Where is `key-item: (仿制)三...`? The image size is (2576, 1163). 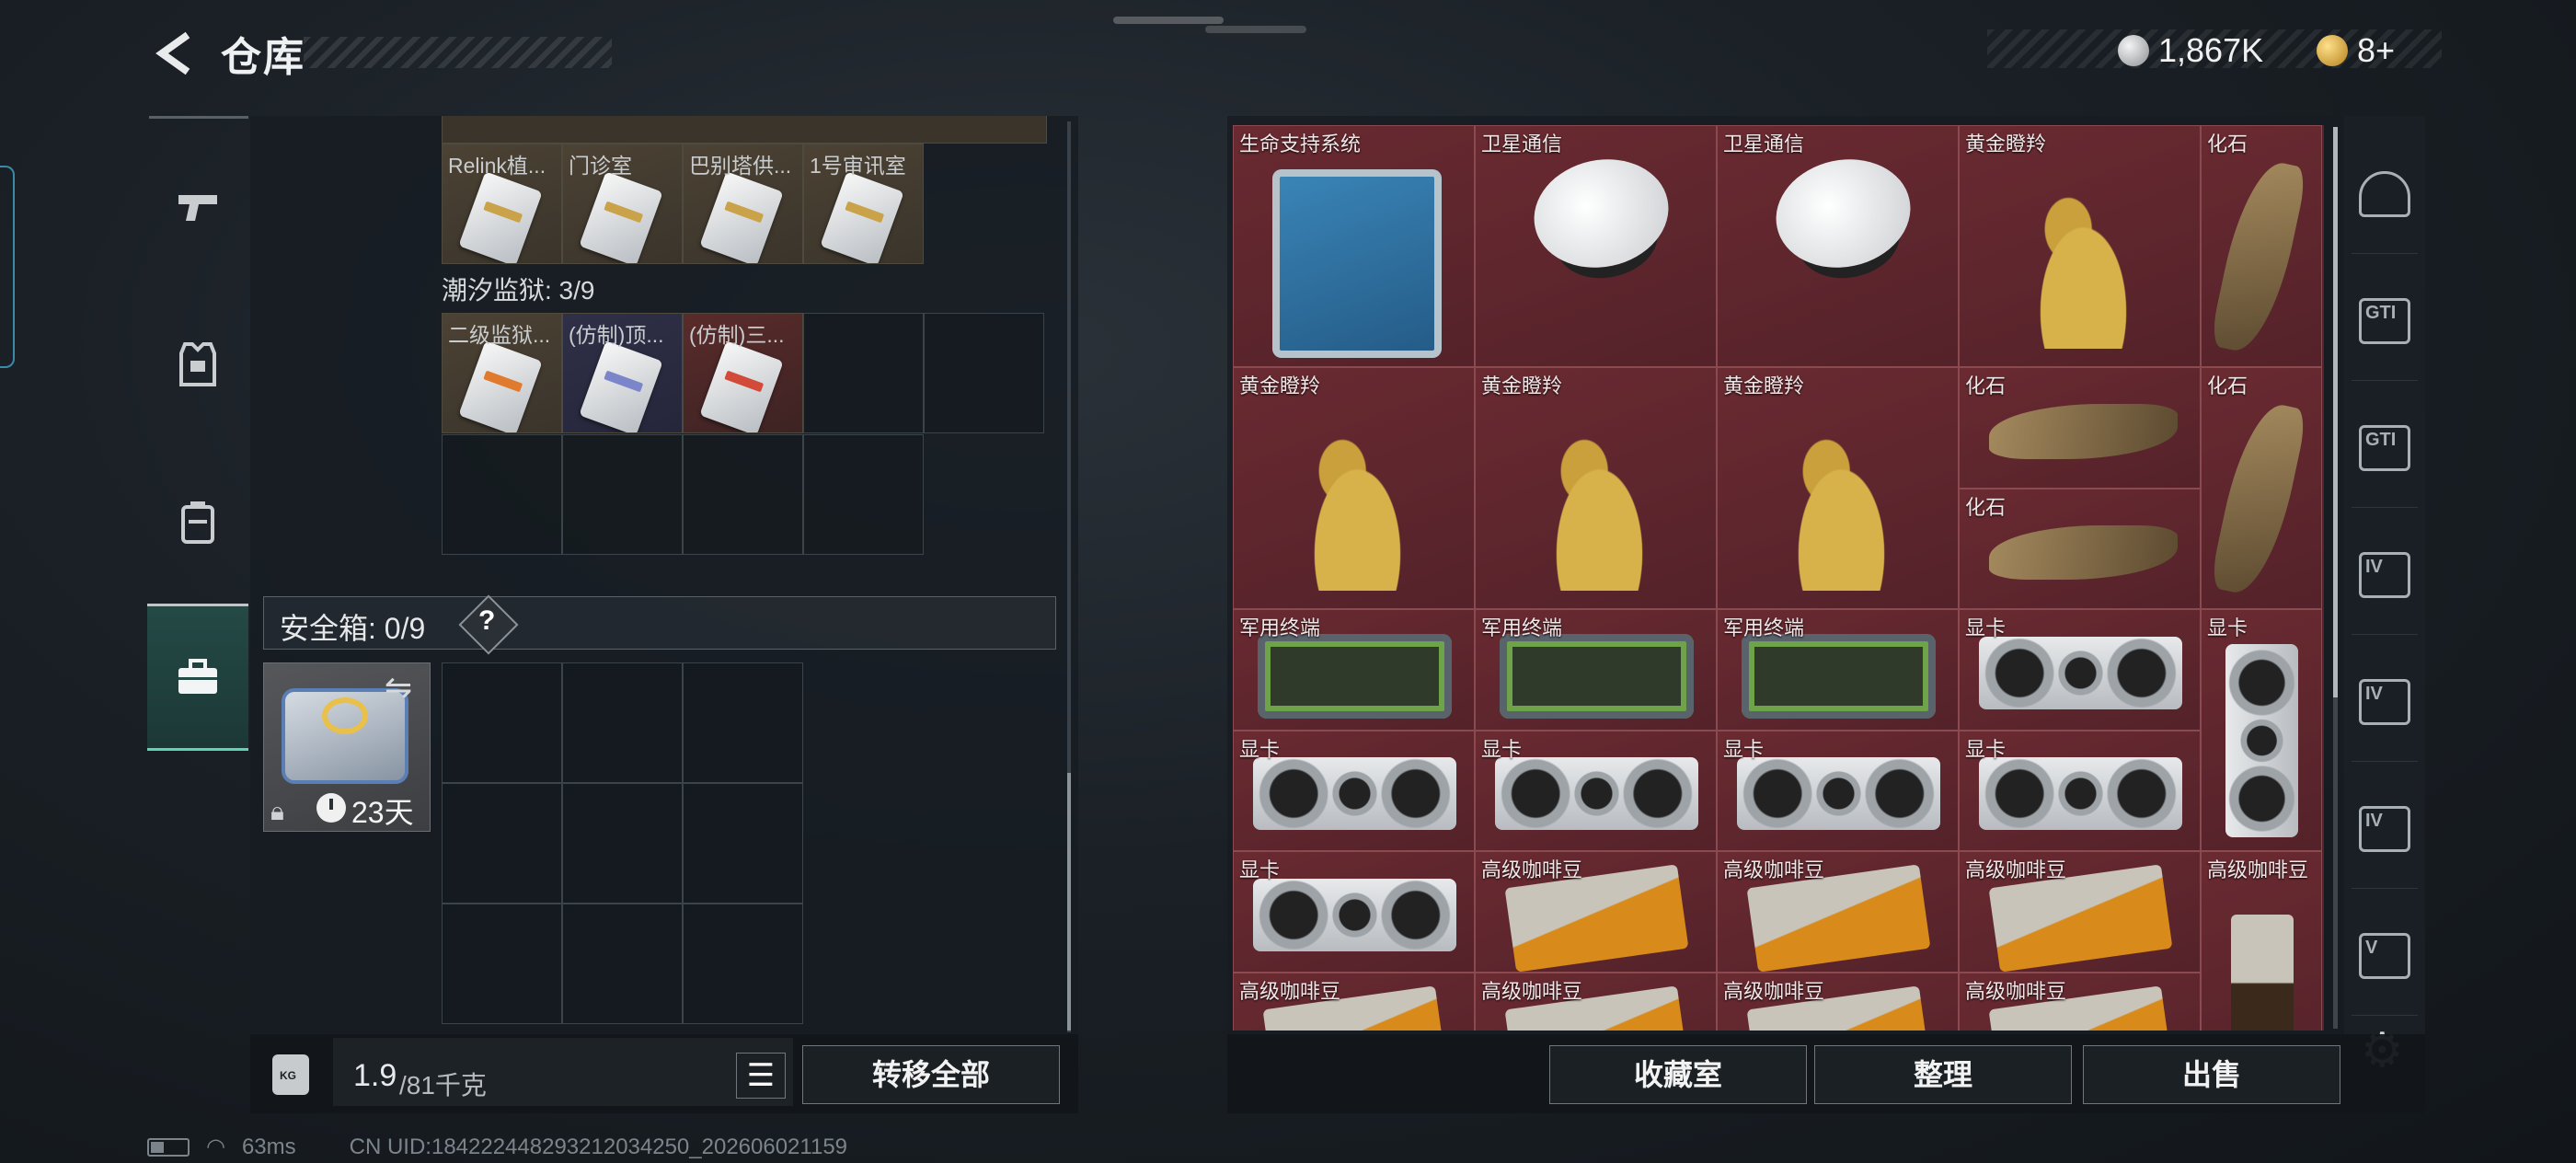
key-item: (仿制)三... is located at coordinates (743, 373).